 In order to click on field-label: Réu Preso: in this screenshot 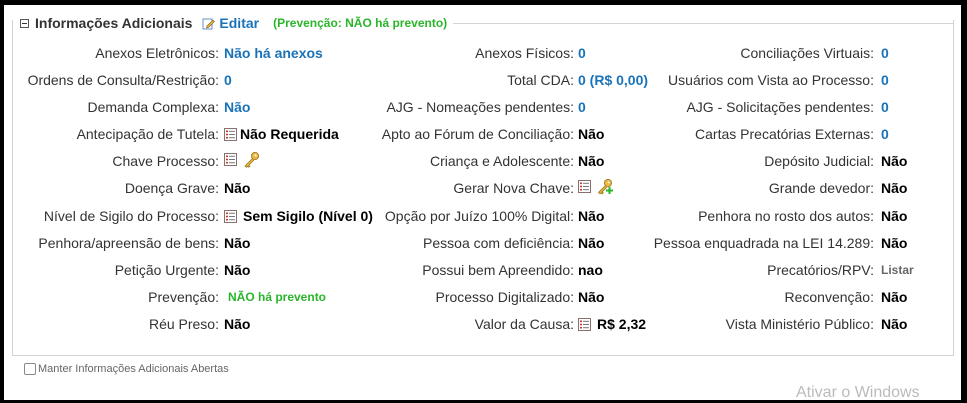, I will do `click(183, 324)`.